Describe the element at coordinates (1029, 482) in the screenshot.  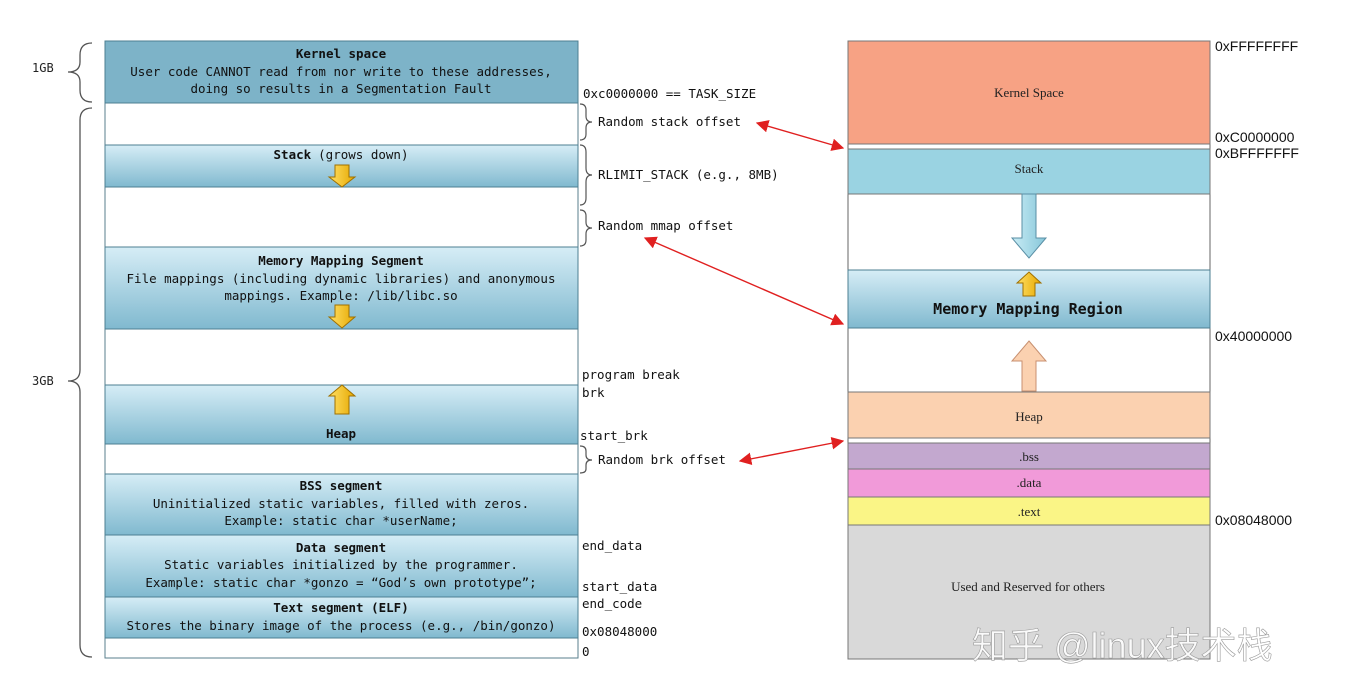
I see `data-block-label: .data` at that location.